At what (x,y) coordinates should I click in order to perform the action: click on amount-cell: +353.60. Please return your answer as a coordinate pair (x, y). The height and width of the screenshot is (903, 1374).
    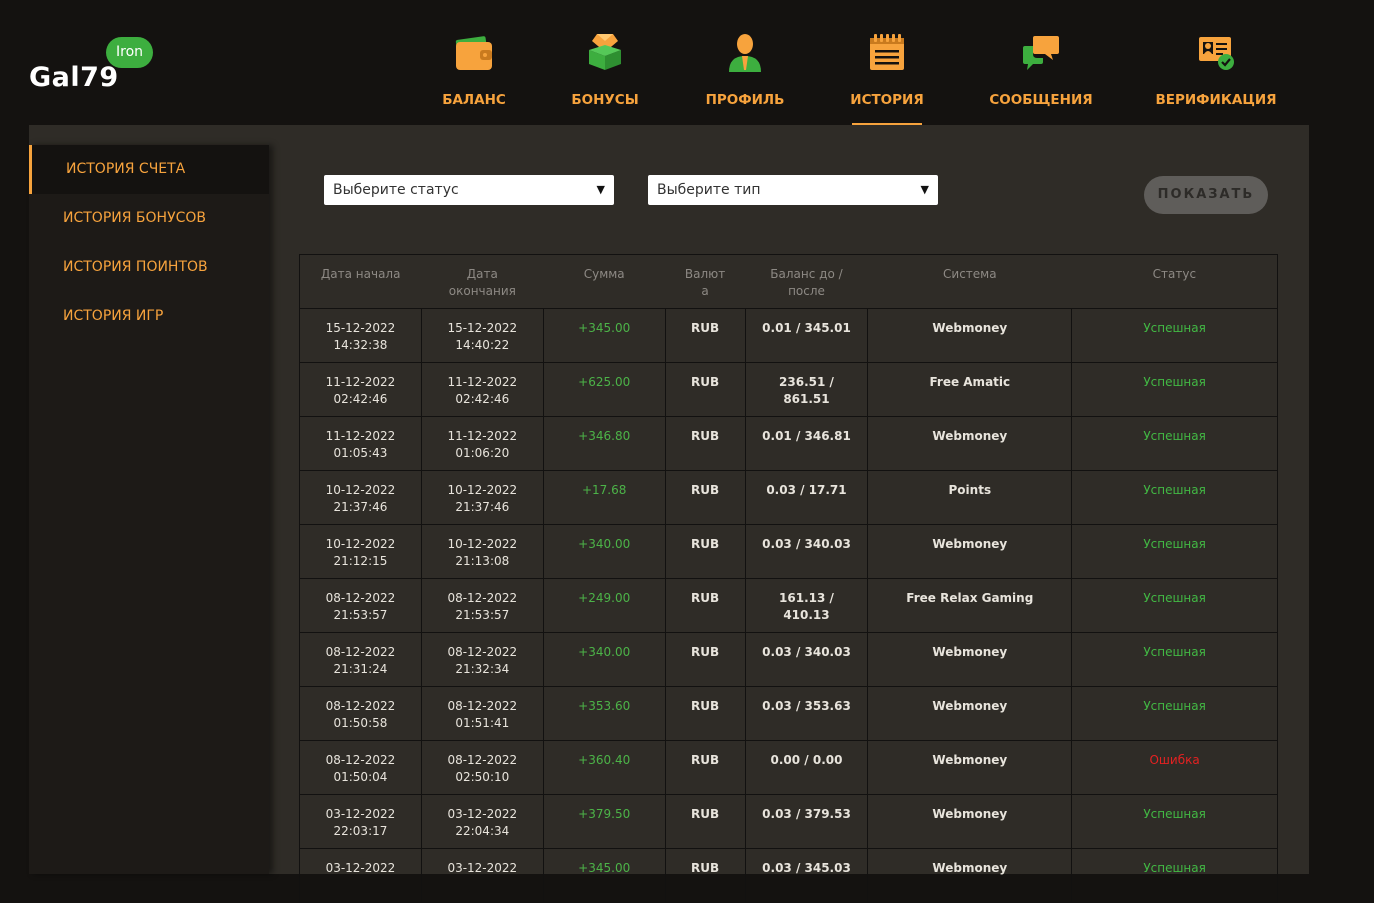
    Looking at the image, I should click on (604, 713).